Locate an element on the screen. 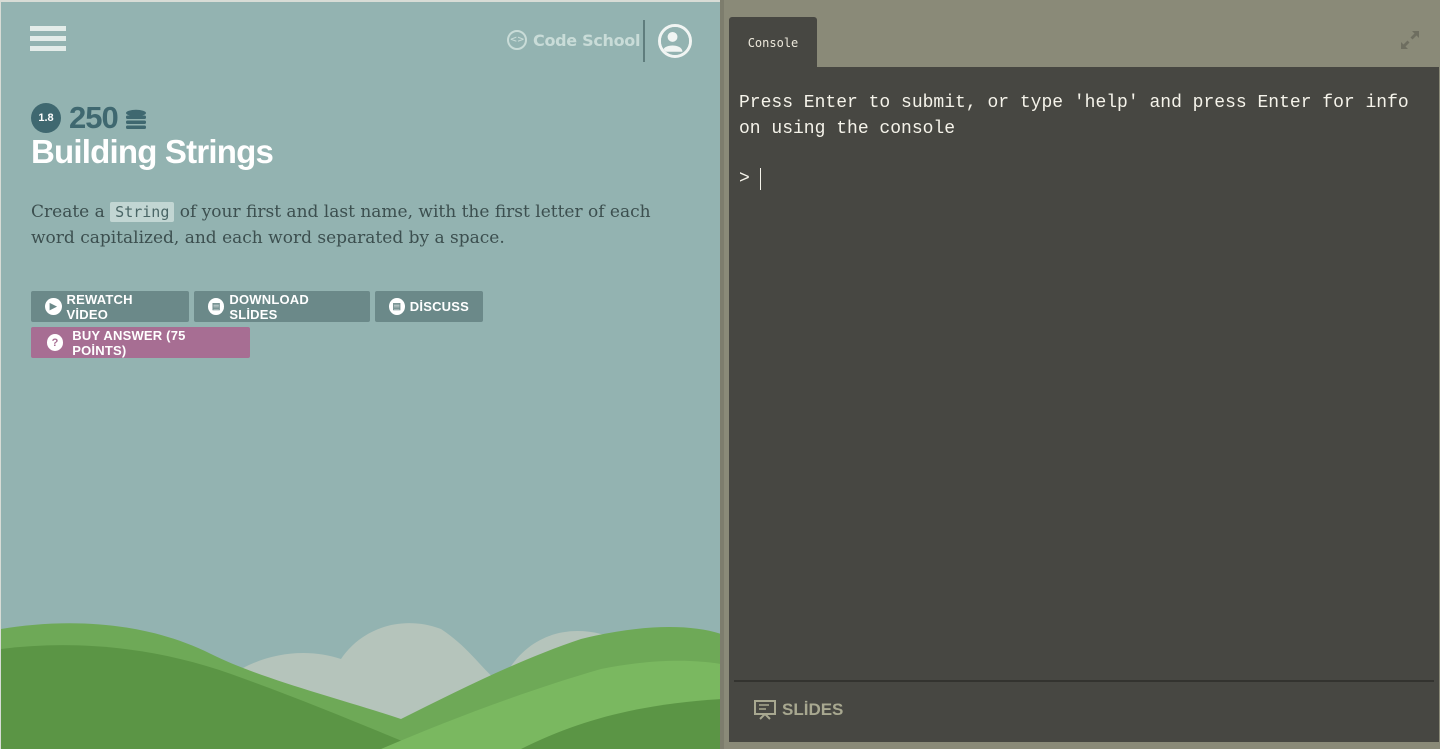  rewatch-video-button: ▶ REWATCH VİDEO is located at coordinates (110, 306).